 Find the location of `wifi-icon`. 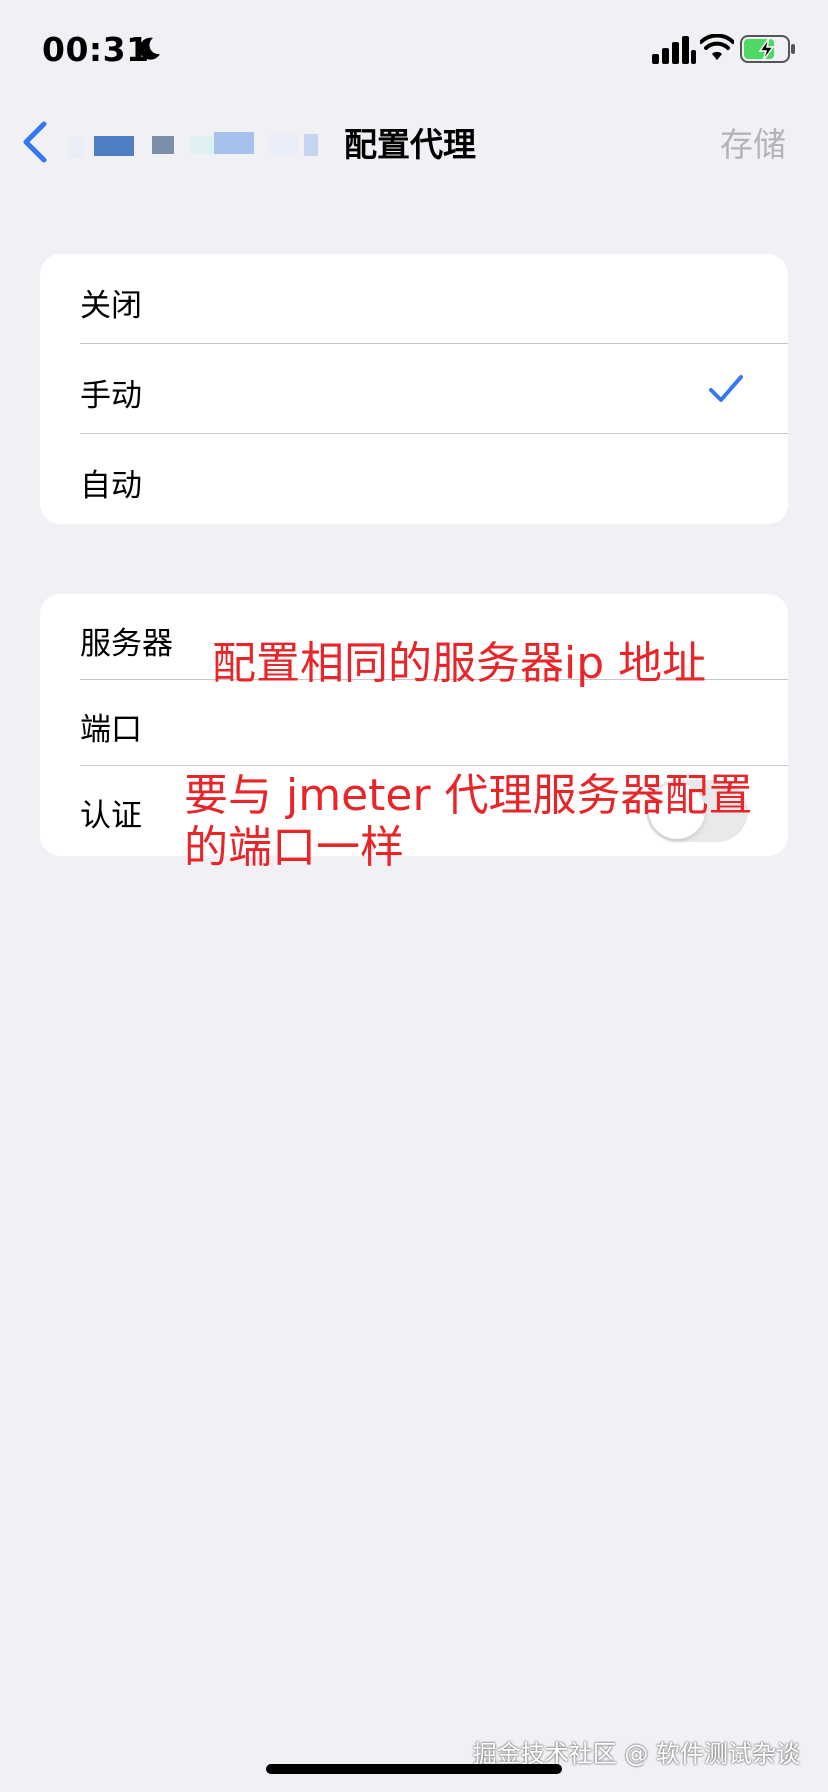

wifi-icon is located at coordinates (717, 47).